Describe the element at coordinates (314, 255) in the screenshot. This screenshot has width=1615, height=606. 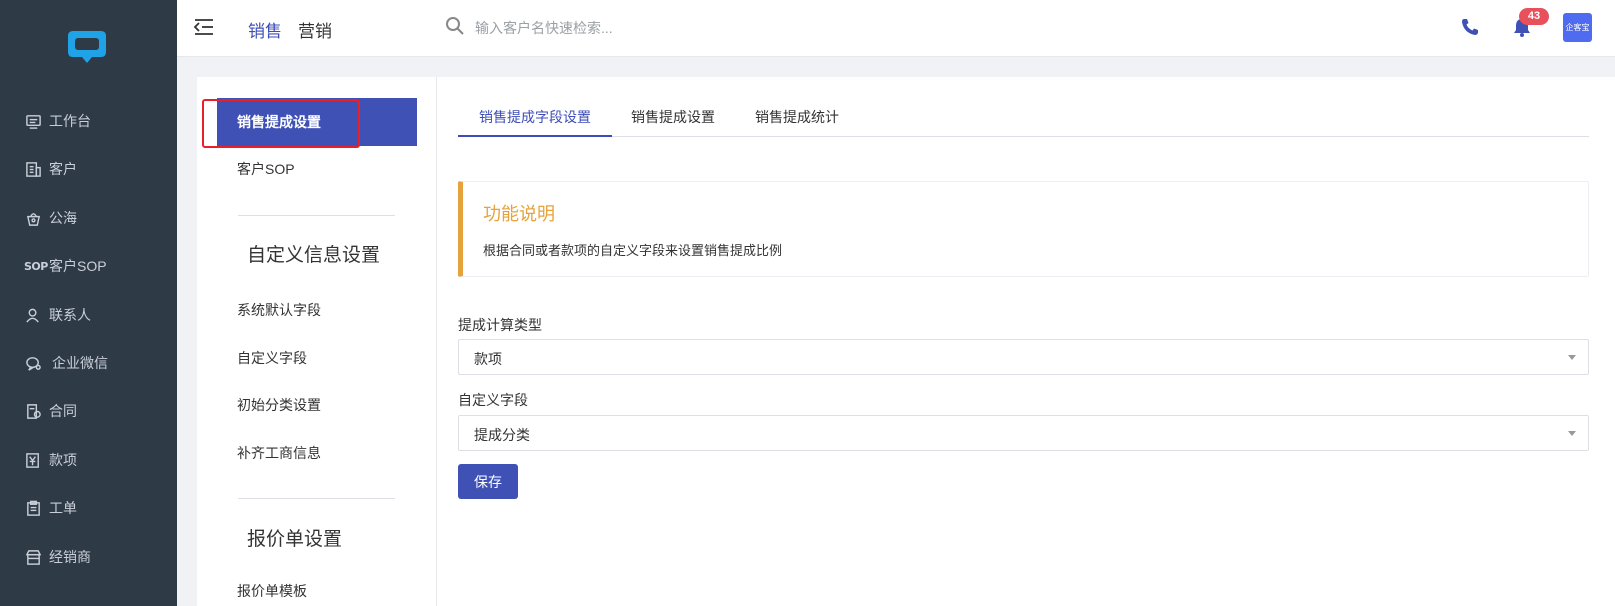
I see `section-heading-custom-info: 自定义信息设置` at that location.